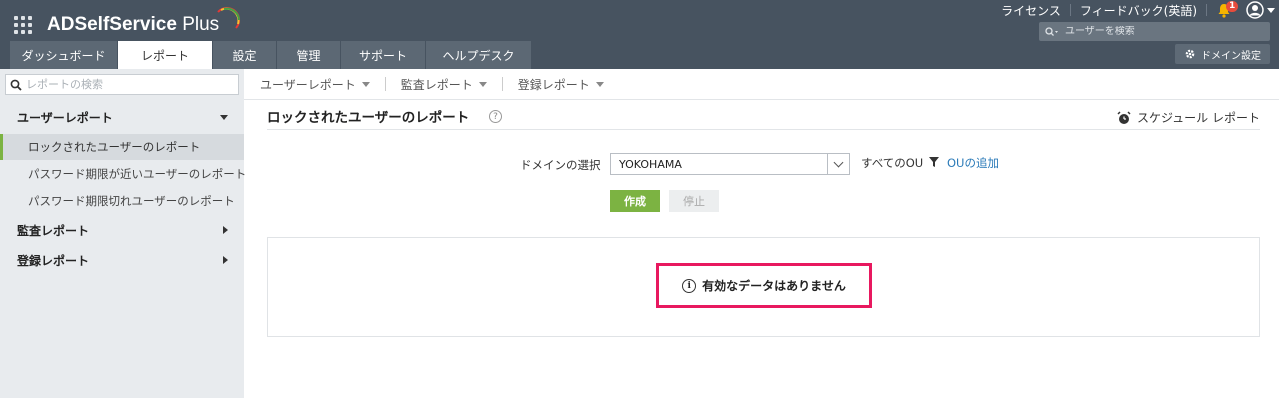 This screenshot has width=1279, height=398. Describe the element at coordinates (65, 117) in the screenshot. I see `sidebar-group-label: ユーザーレポート` at that location.